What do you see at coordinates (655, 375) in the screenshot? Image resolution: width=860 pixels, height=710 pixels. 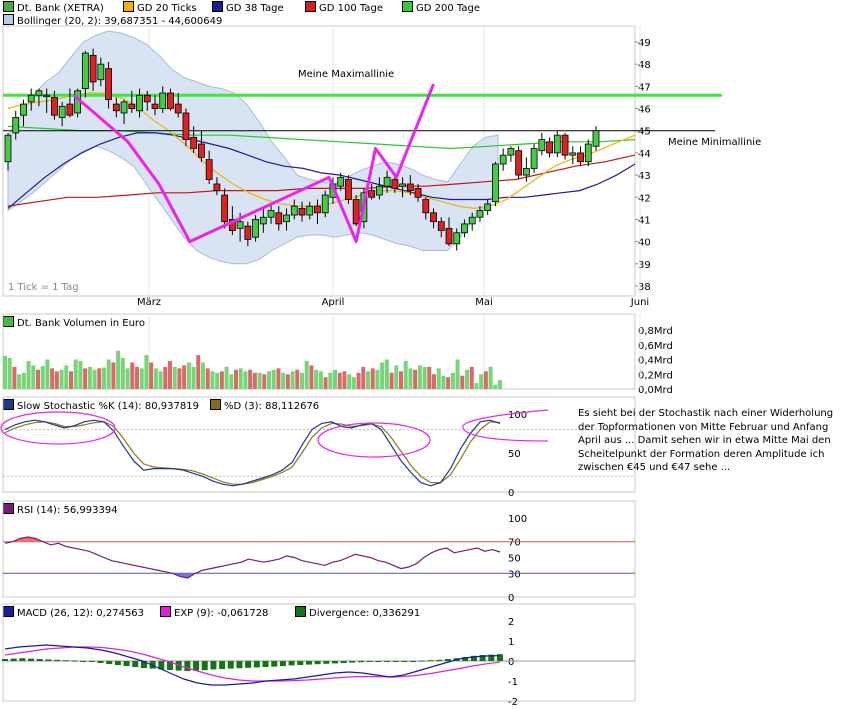 I see `volume-tick-label: 0,2Mrd` at bounding box center [655, 375].